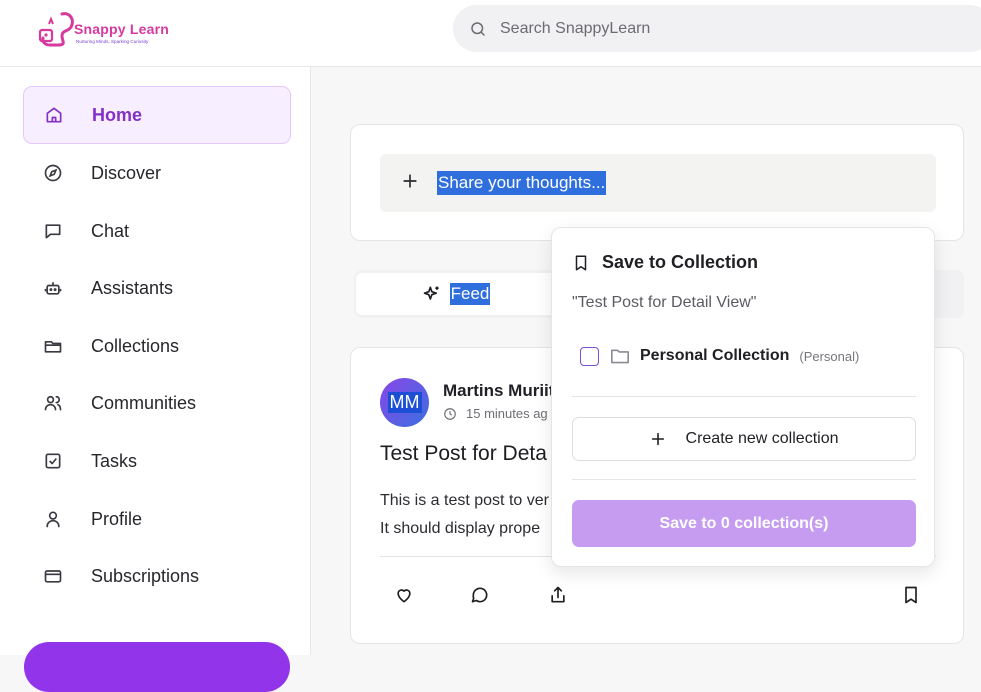 The width and height of the screenshot is (981, 692). Describe the element at coordinates (112, 41) in the screenshot. I see `logo-tagline: Nurturing Minds, Sparking Curiosity` at that location.